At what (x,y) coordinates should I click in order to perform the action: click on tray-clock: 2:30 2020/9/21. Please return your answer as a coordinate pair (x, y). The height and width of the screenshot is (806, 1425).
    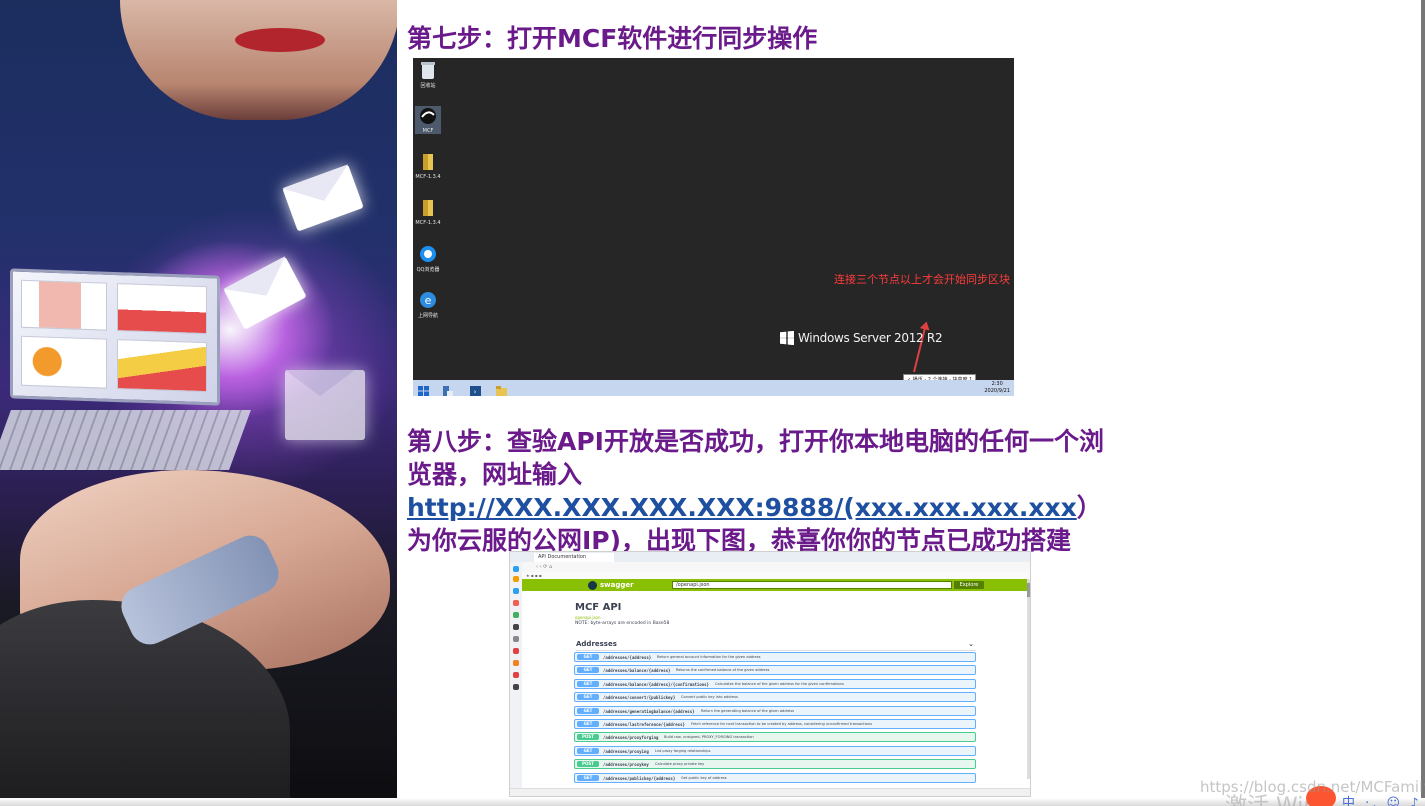
    Looking at the image, I should click on (997, 388).